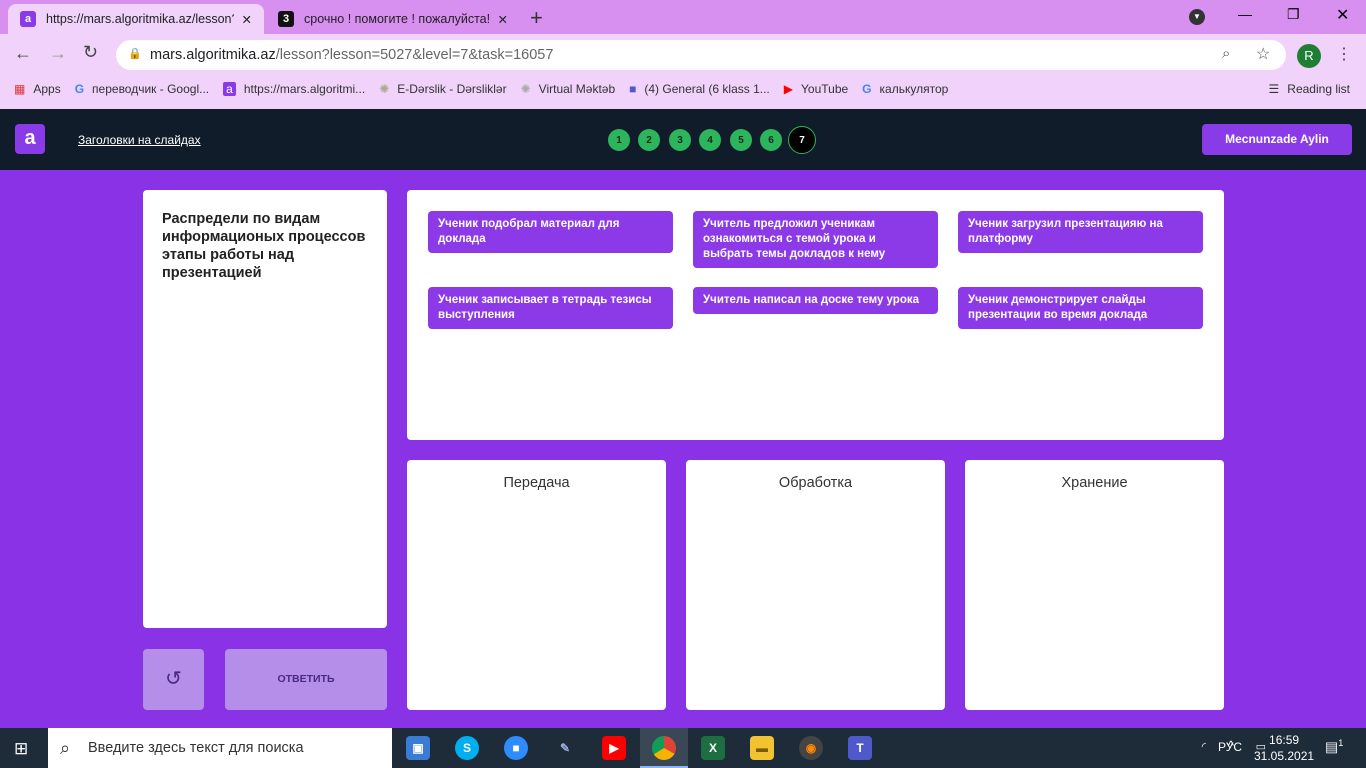  Describe the element at coordinates (1263, 54) in the screenshot. I see `bookmark-star-icon: ☆` at that location.